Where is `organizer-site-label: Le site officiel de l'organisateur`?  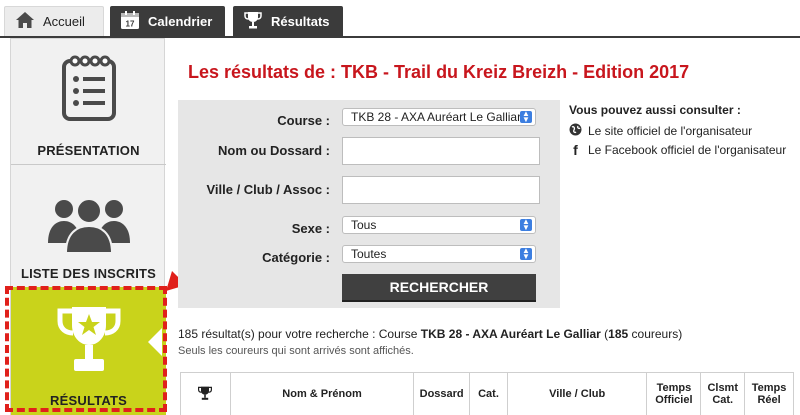
organizer-site-label: Le site officiel de l'organisateur is located at coordinates (670, 131).